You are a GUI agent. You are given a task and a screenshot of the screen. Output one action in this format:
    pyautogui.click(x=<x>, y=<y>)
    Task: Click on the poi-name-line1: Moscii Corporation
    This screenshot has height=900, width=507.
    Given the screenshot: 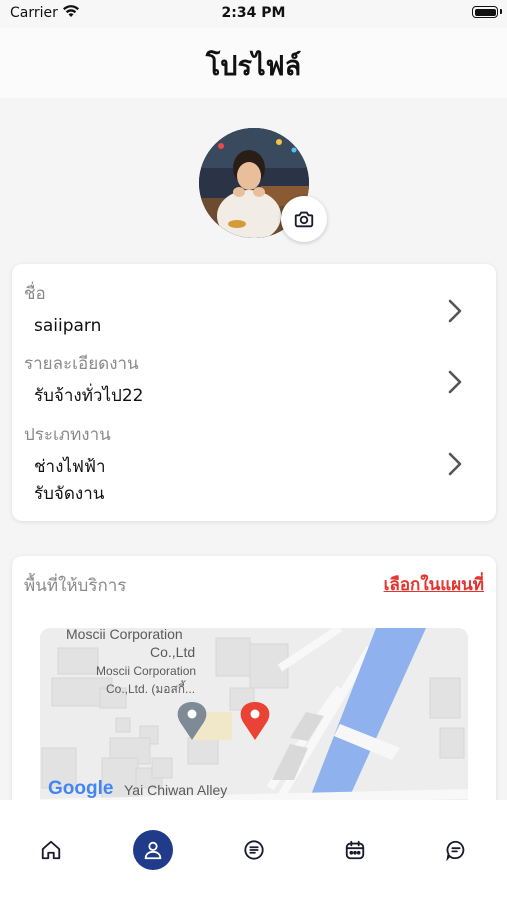 What is the action you would take?
    pyautogui.click(x=124, y=635)
    